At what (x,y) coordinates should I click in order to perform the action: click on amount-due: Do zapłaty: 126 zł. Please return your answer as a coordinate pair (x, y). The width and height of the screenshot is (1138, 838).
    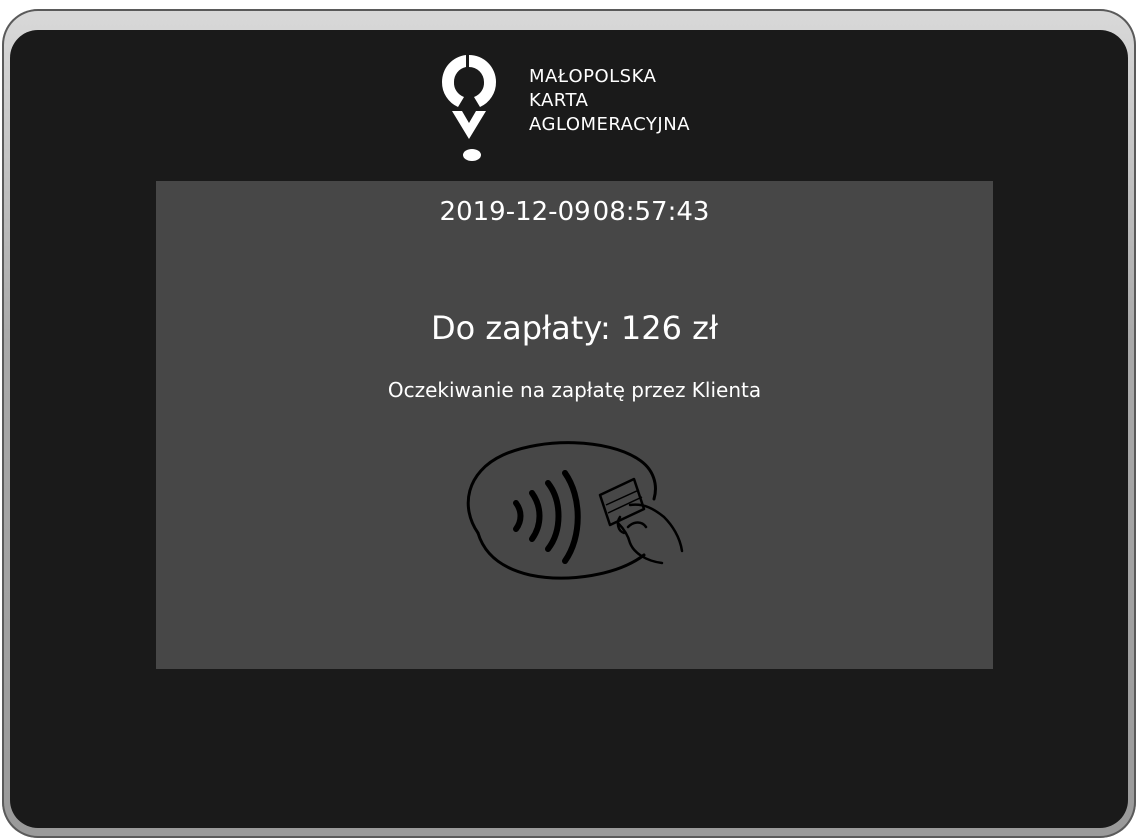
    Looking at the image, I should click on (574, 328).